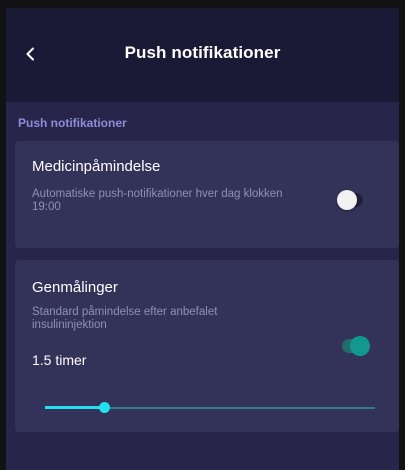 This screenshot has width=405, height=470. What do you see at coordinates (74, 407) in the screenshot?
I see `slider-fill` at bounding box center [74, 407].